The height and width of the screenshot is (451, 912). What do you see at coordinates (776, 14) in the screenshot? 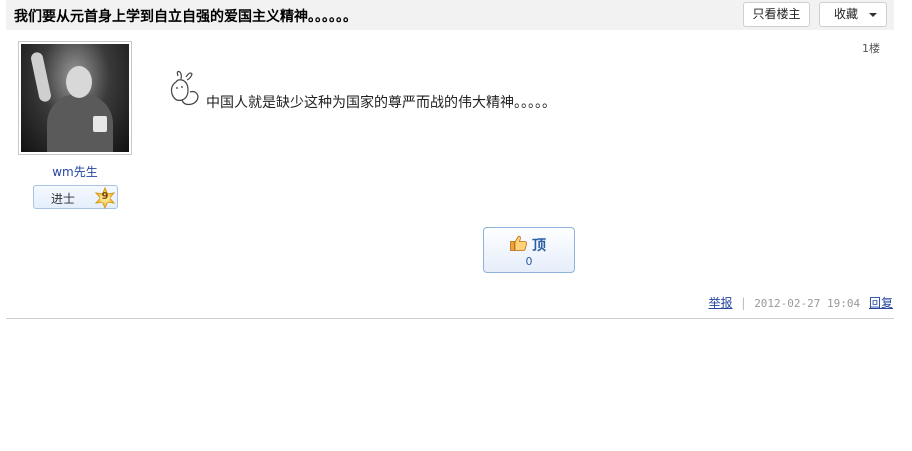
I see `only-op-button: 只看楼主` at bounding box center [776, 14].